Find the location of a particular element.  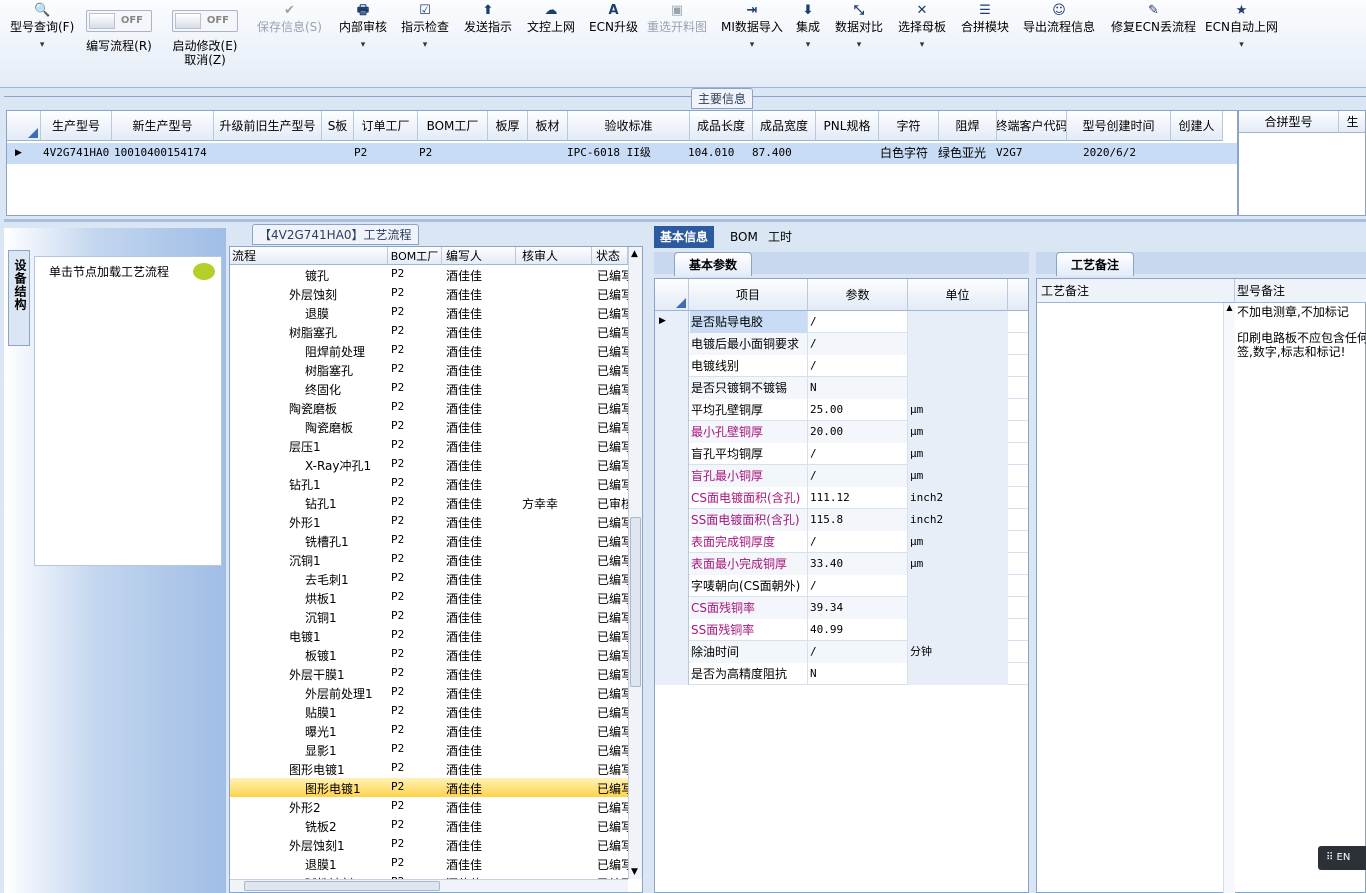

param-value: 39.34 is located at coordinates (858, 608).